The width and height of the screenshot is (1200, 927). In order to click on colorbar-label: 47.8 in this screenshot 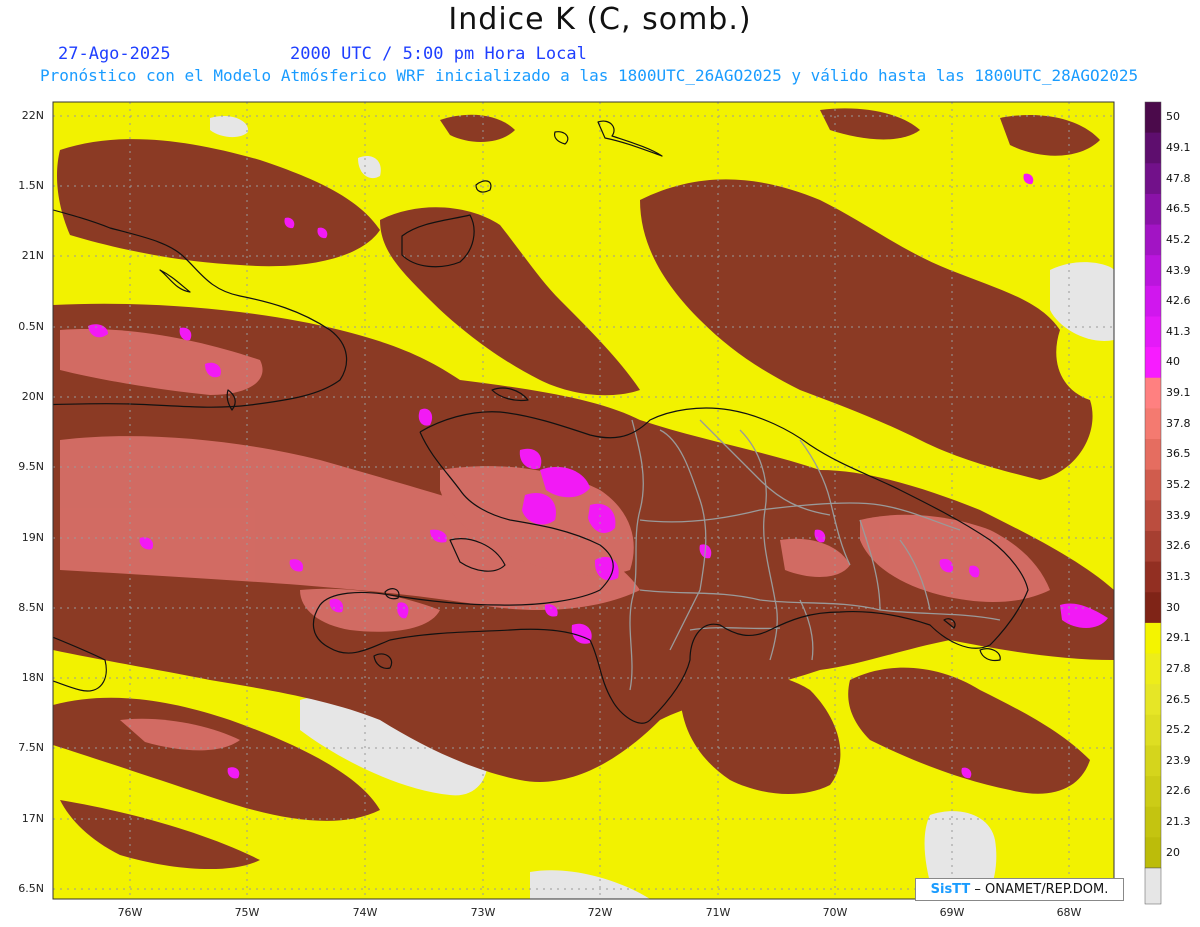, I will do `click(1178, 178)`.